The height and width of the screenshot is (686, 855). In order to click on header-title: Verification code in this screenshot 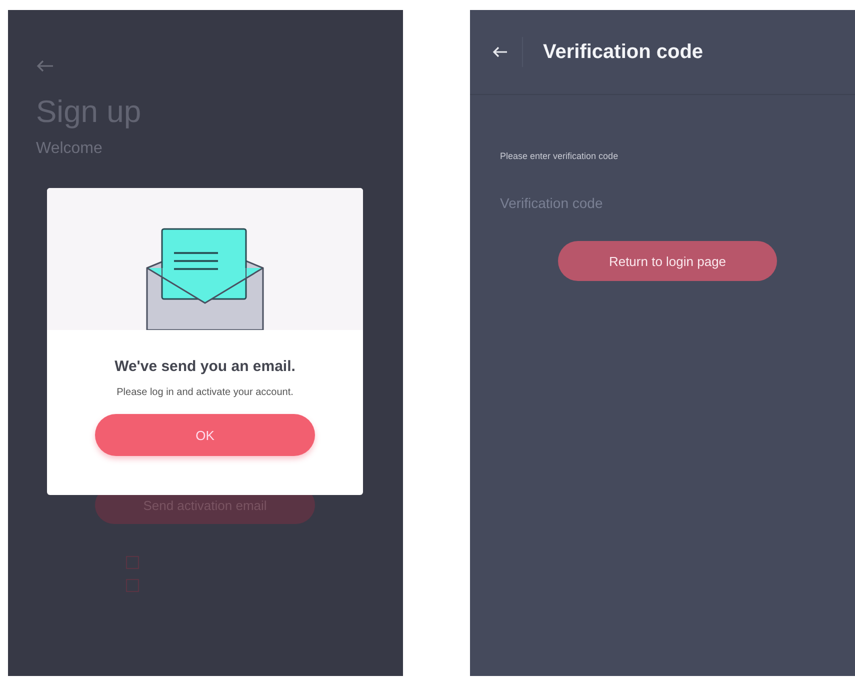, I will do `click(623, 52)`.